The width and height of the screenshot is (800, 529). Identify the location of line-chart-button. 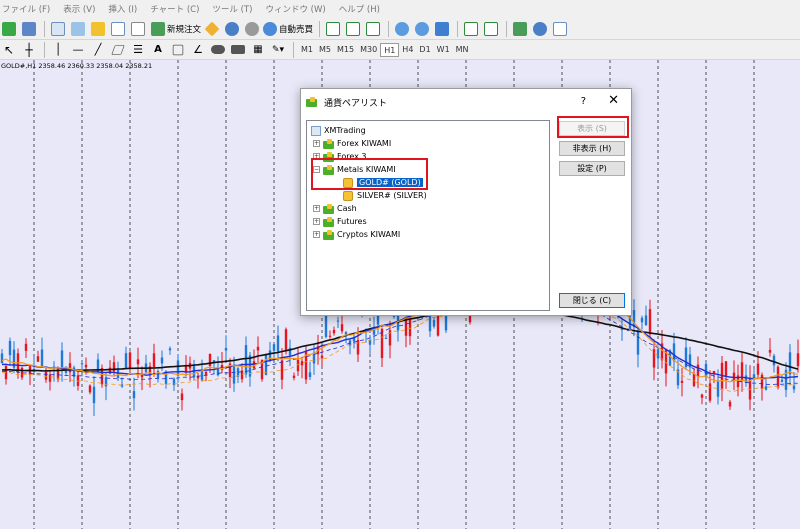
(373, 29).